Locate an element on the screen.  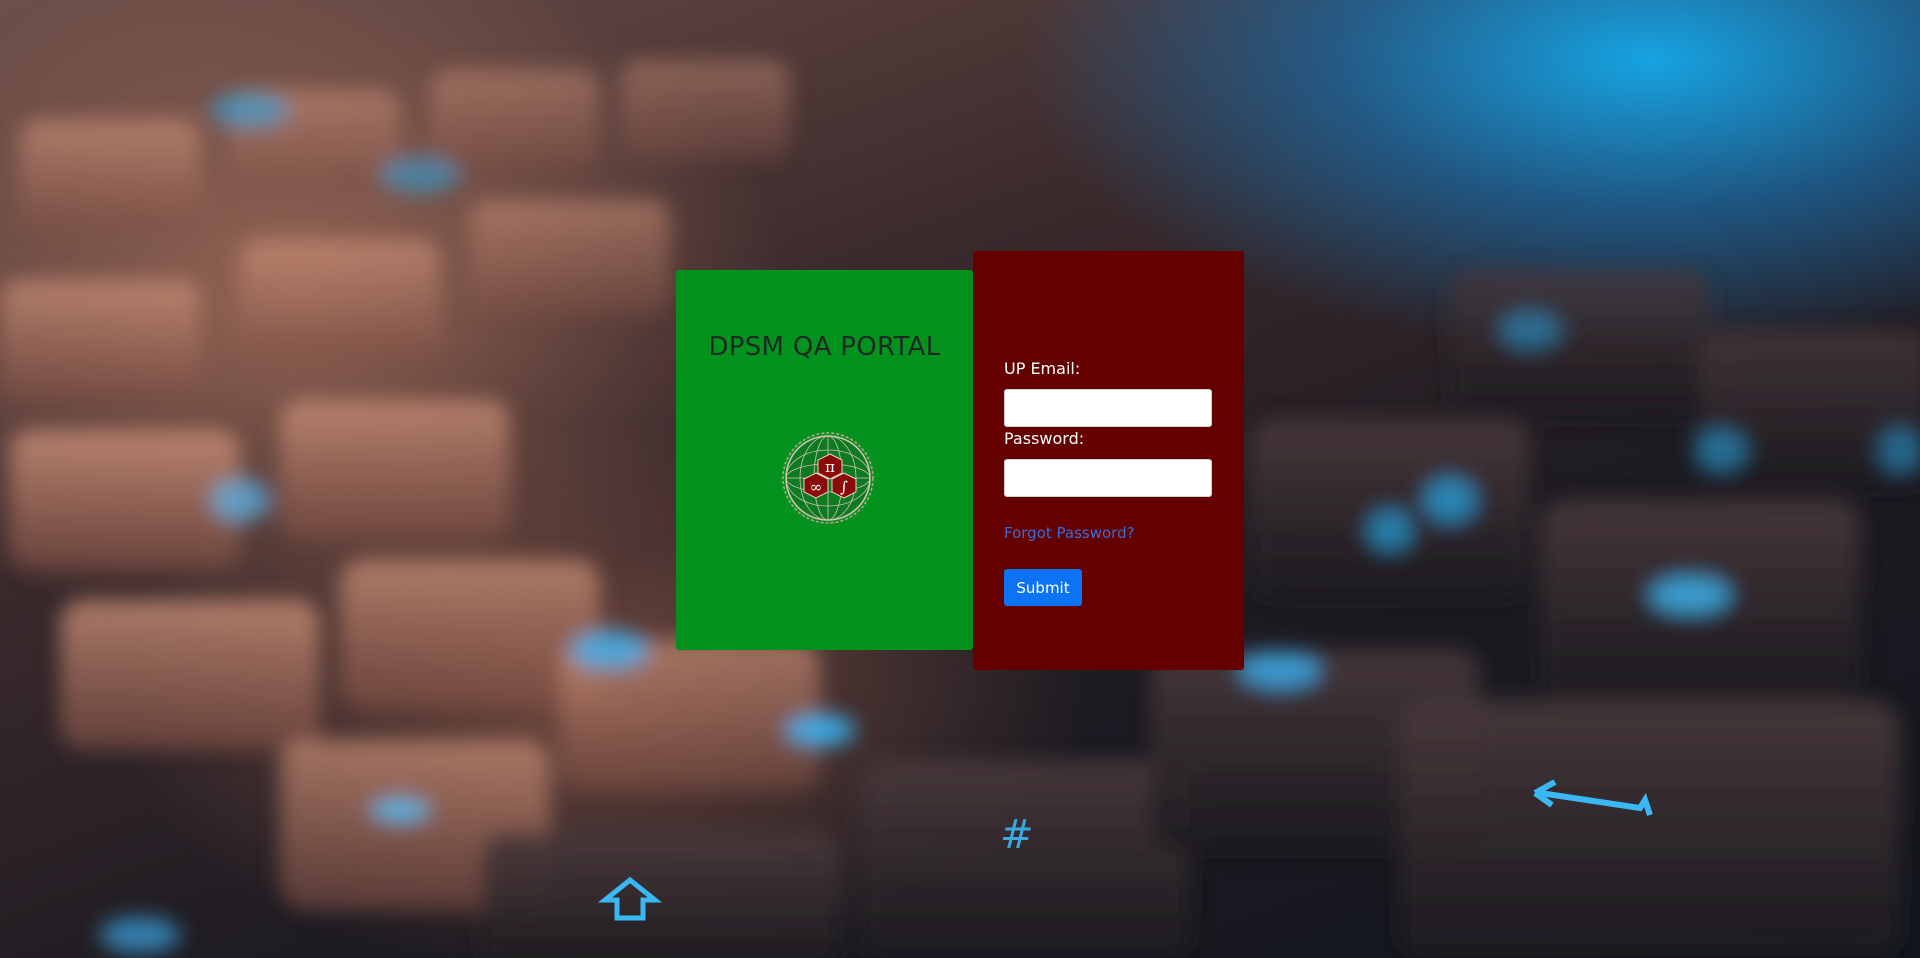
svg-text: π is located at coordinates (830, 467).